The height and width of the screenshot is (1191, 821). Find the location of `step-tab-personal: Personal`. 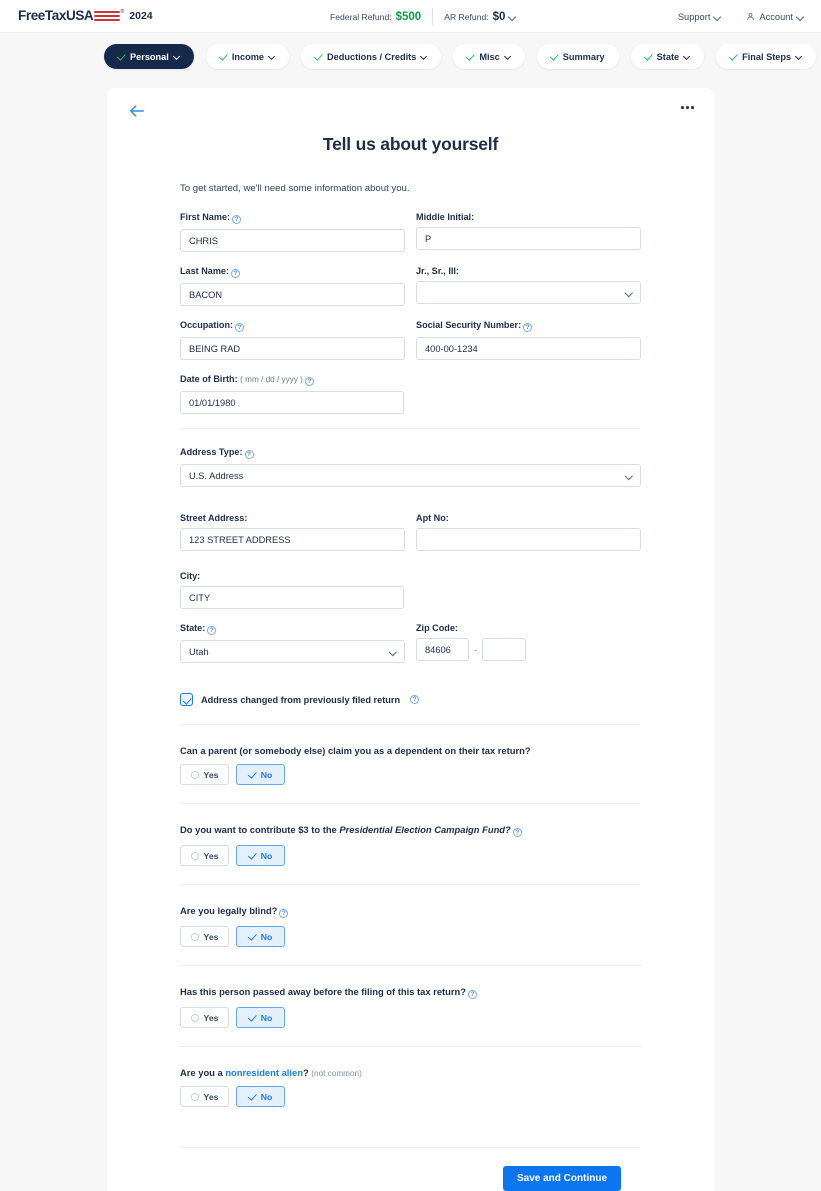

step-tab-personal: Personal is located at coordinates (149, 56).